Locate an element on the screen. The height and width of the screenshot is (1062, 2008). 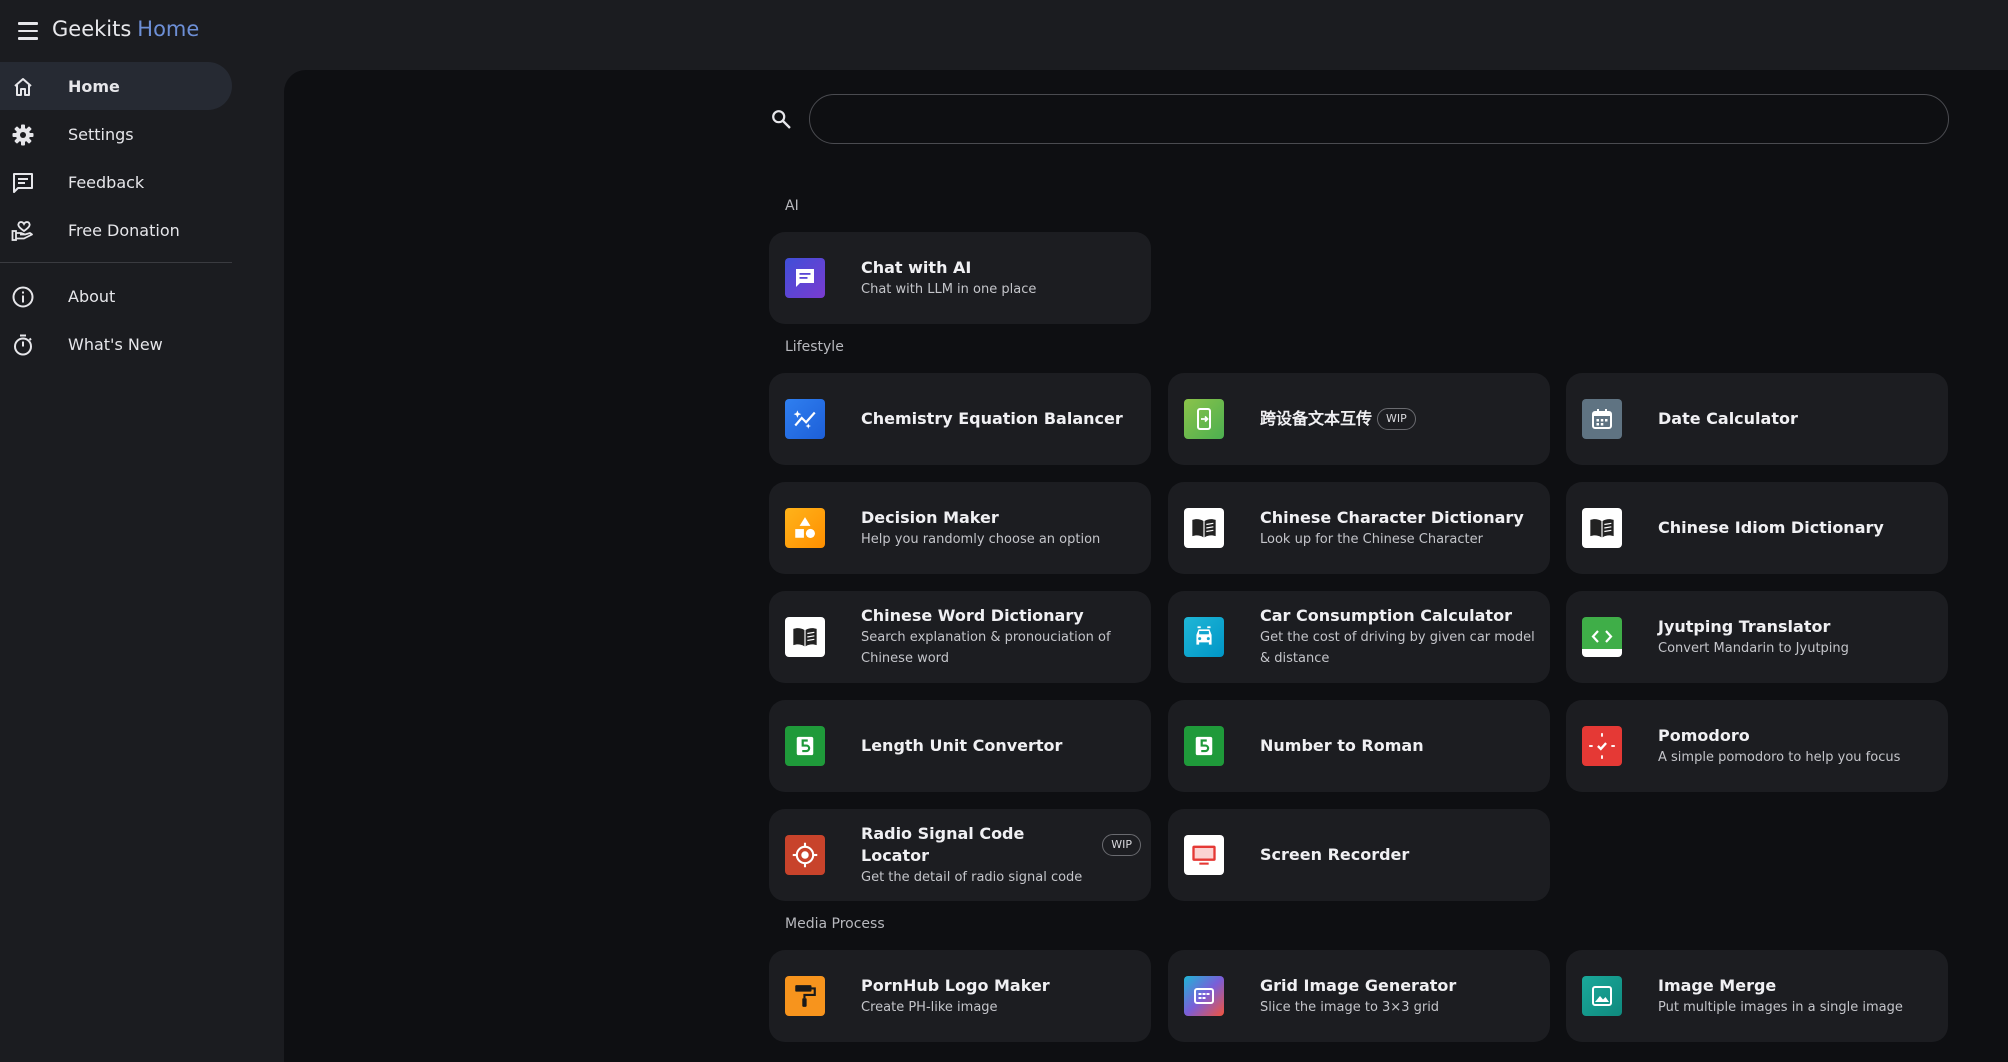
tool-card-date-calculator: Date Calculator is located at coordinates (1757, 419).